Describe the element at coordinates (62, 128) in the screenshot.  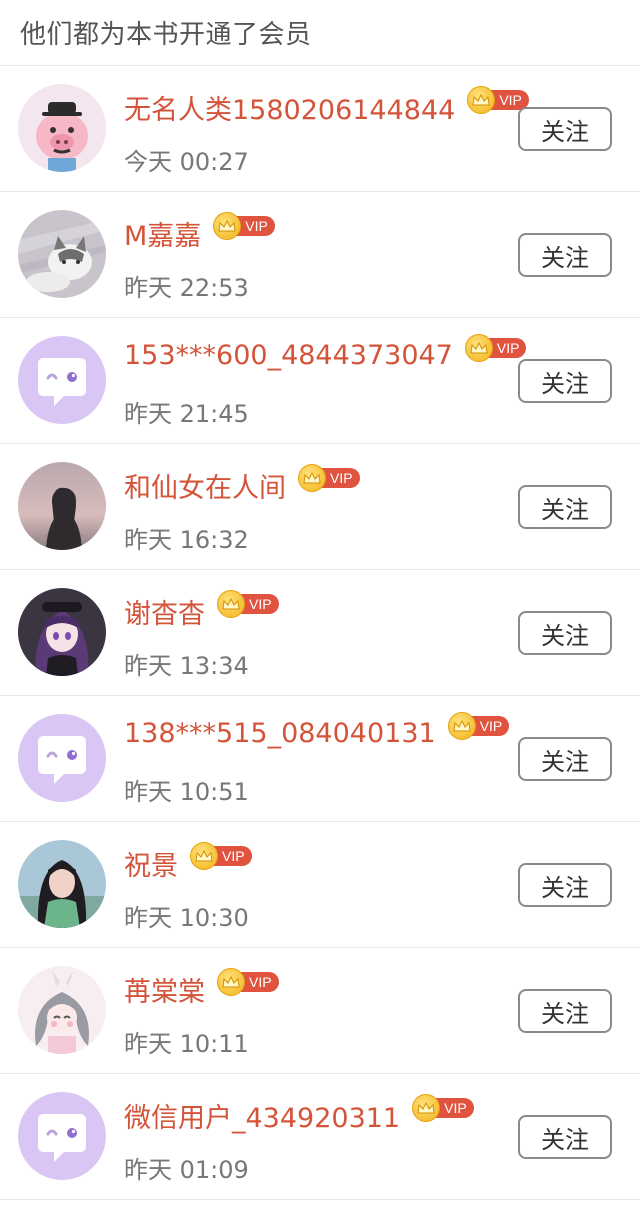
I see `pig-avatar` at that location.